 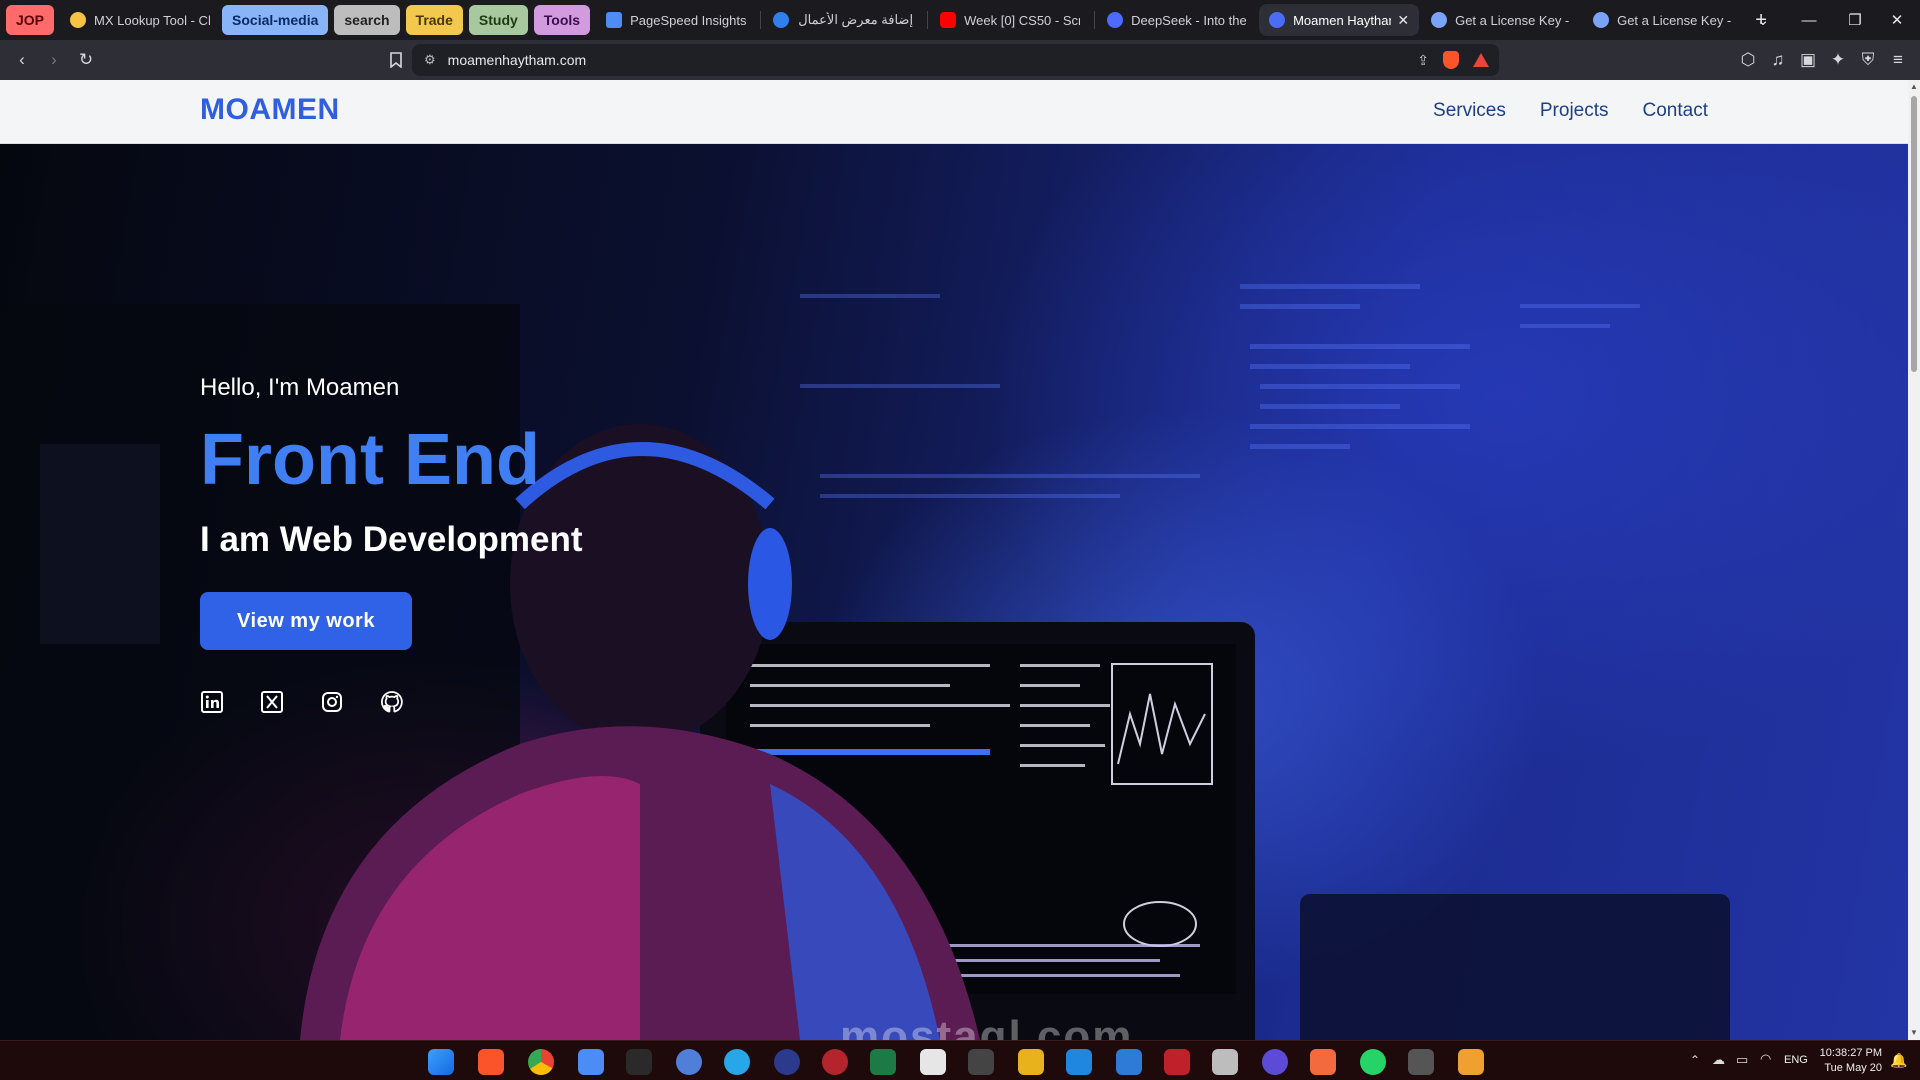 What do you see at coordinates (781, 20) in the screenshot?
I see `mostaql-icon` at bounding box center [781, 20].